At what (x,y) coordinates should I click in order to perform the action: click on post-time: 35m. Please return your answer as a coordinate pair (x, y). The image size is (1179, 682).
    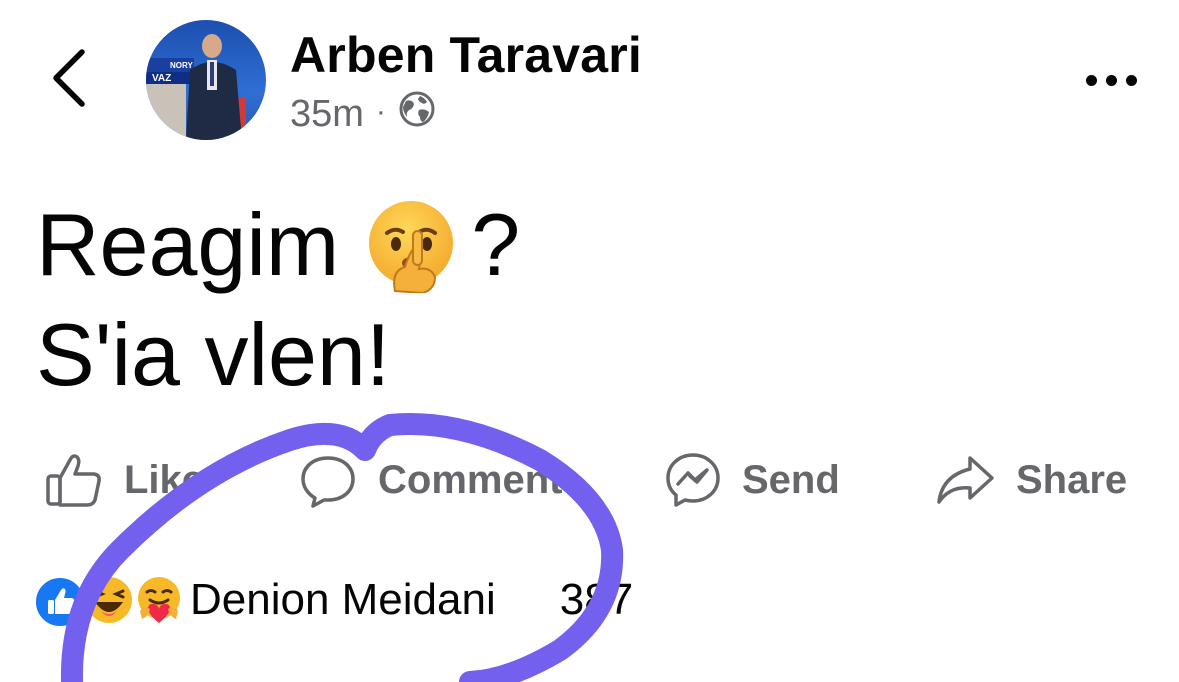
    Looking at the image, I should click on (327, 114).